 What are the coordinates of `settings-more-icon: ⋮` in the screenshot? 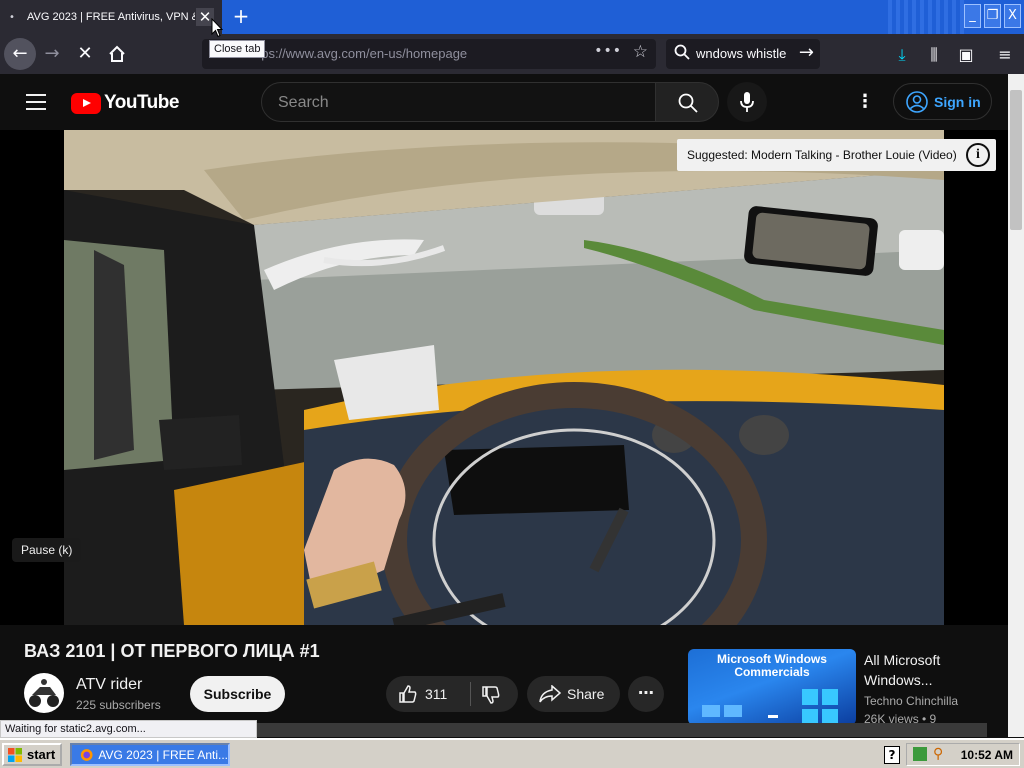 It's located at (865, 102).